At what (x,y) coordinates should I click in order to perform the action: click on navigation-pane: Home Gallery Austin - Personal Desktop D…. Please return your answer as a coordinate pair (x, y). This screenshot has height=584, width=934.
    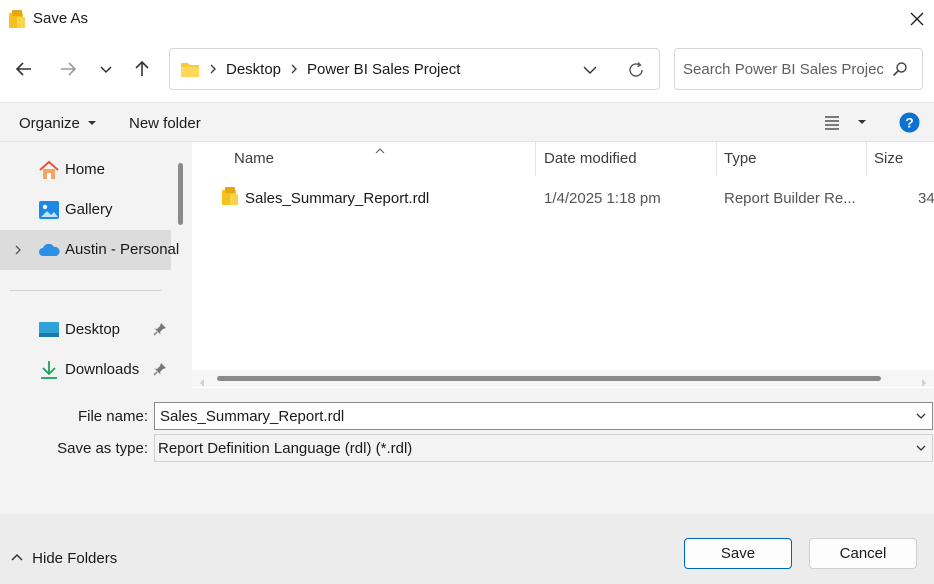
    Looking at the image, I should click on (95, 265).